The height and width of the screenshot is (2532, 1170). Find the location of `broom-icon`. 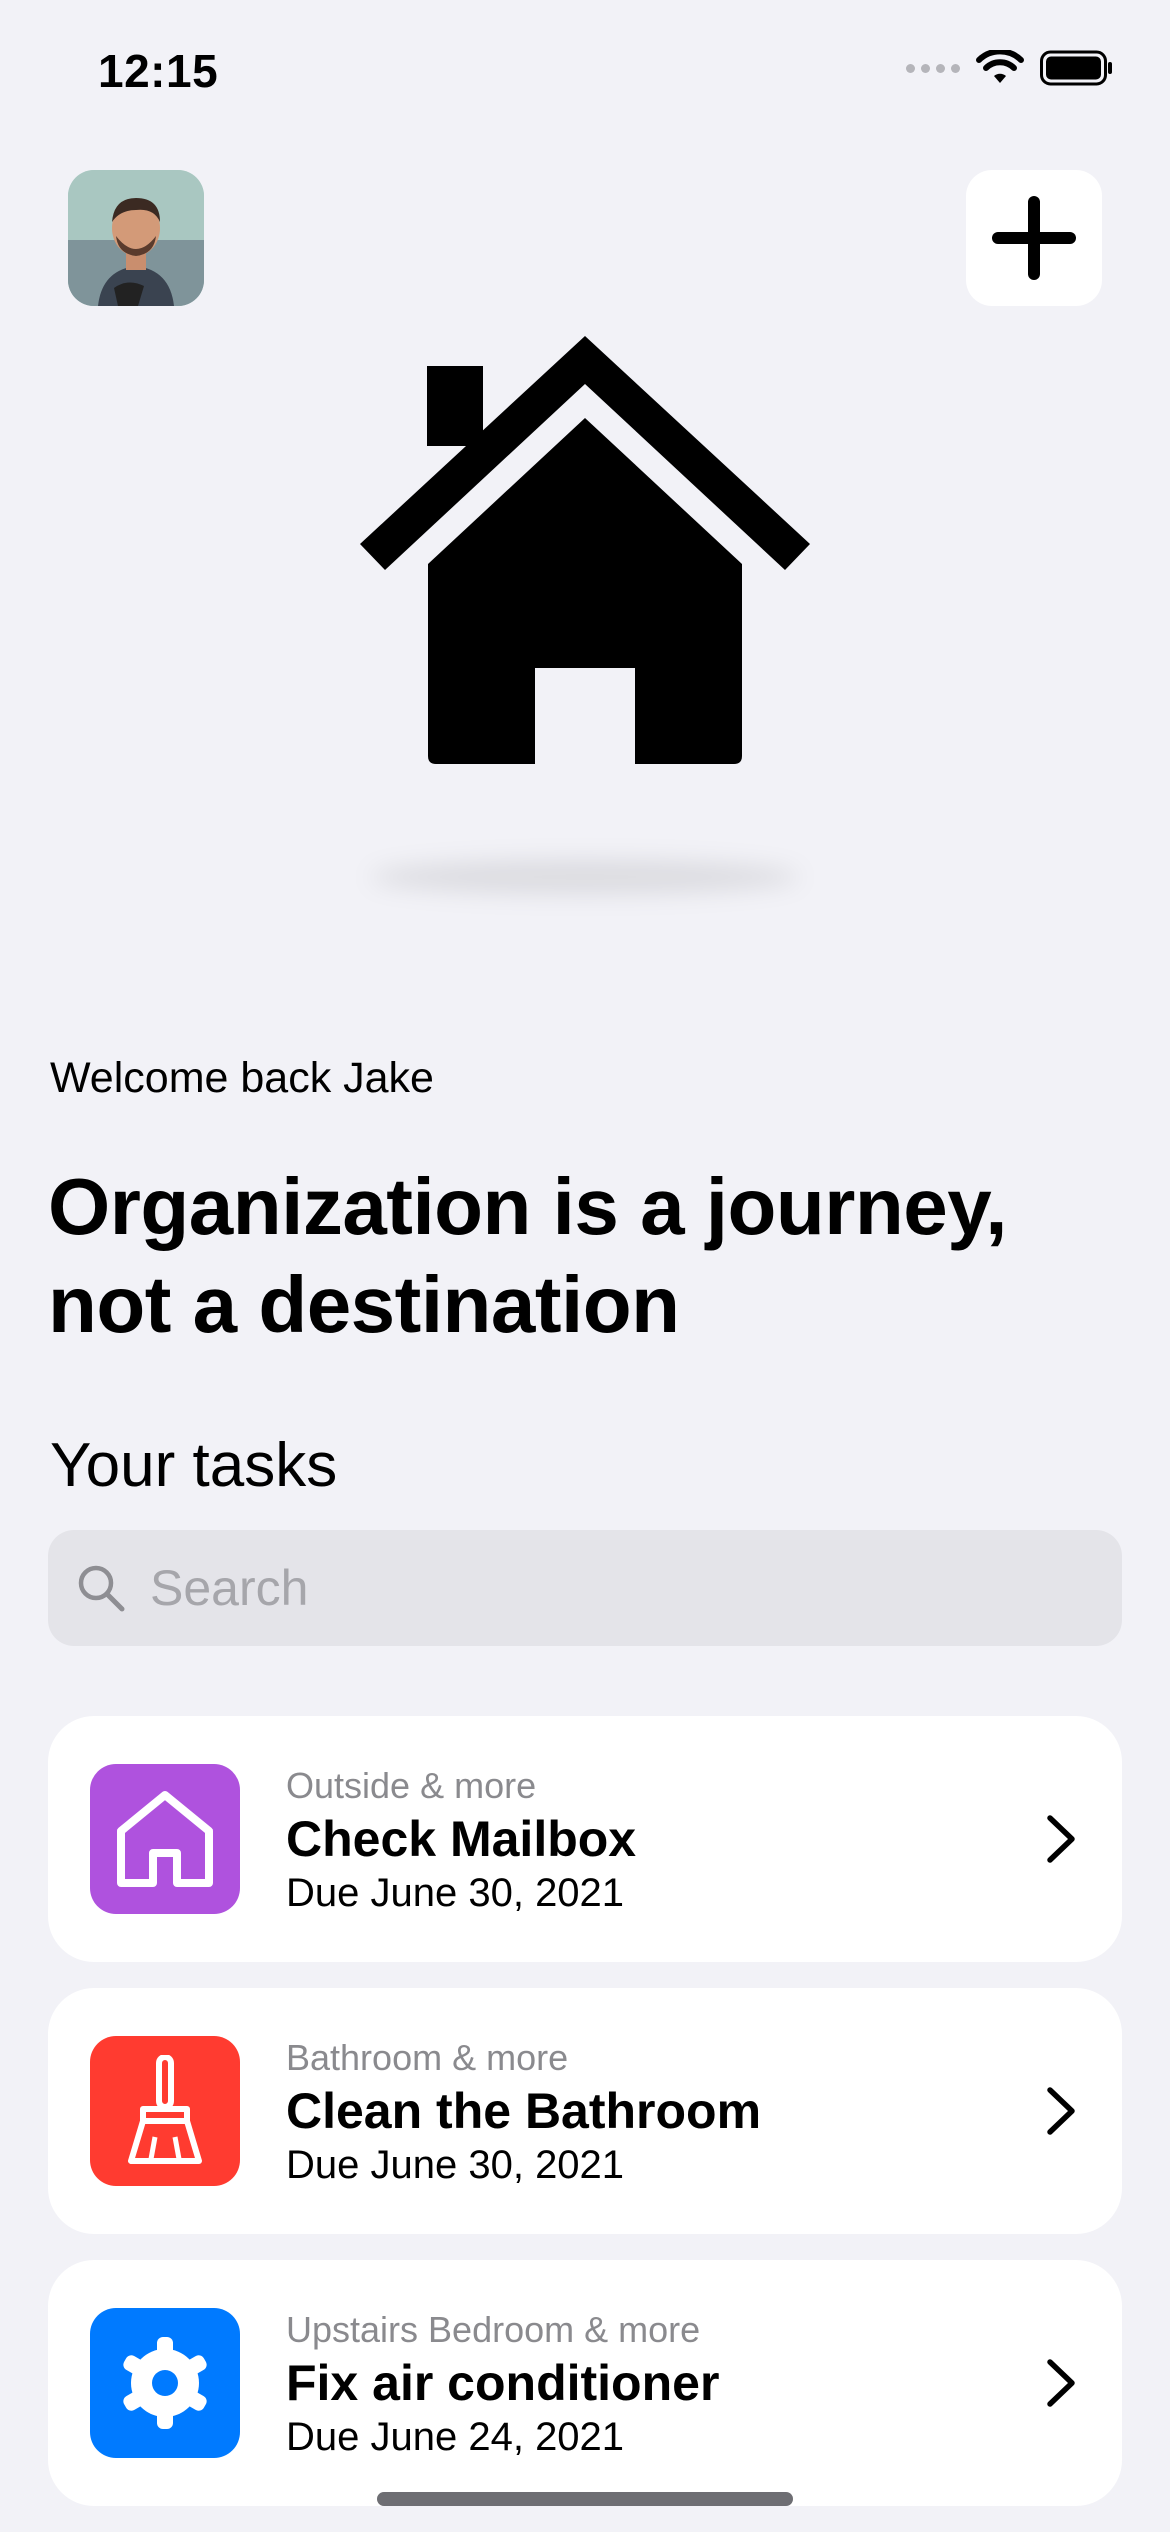

broom-icon is located at coordinates (165, 2109).